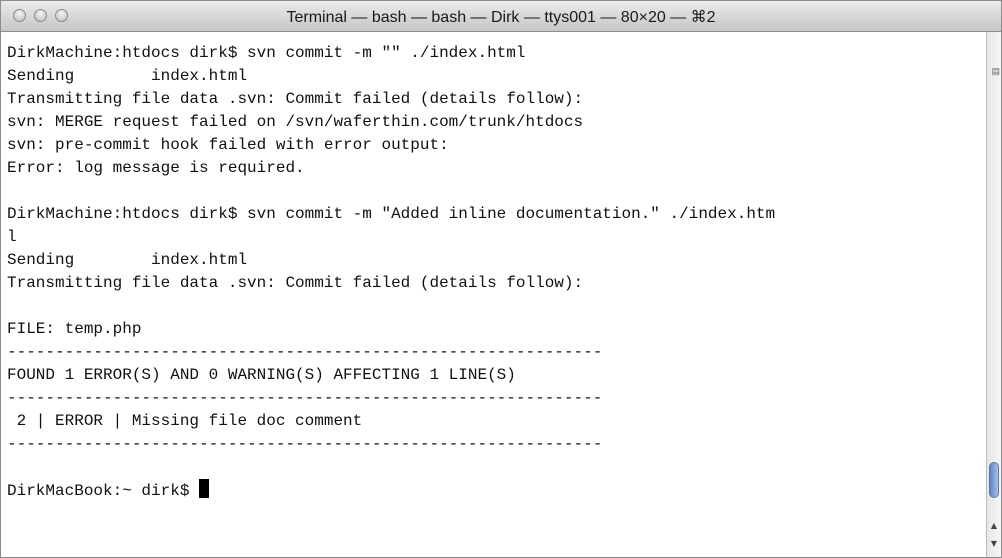  What do you see at coordinates (185, 421) in the screenshot?
I see `terminal-line: 2 | ERROR | Missing file doc comment` at bounding box center [185, 421].